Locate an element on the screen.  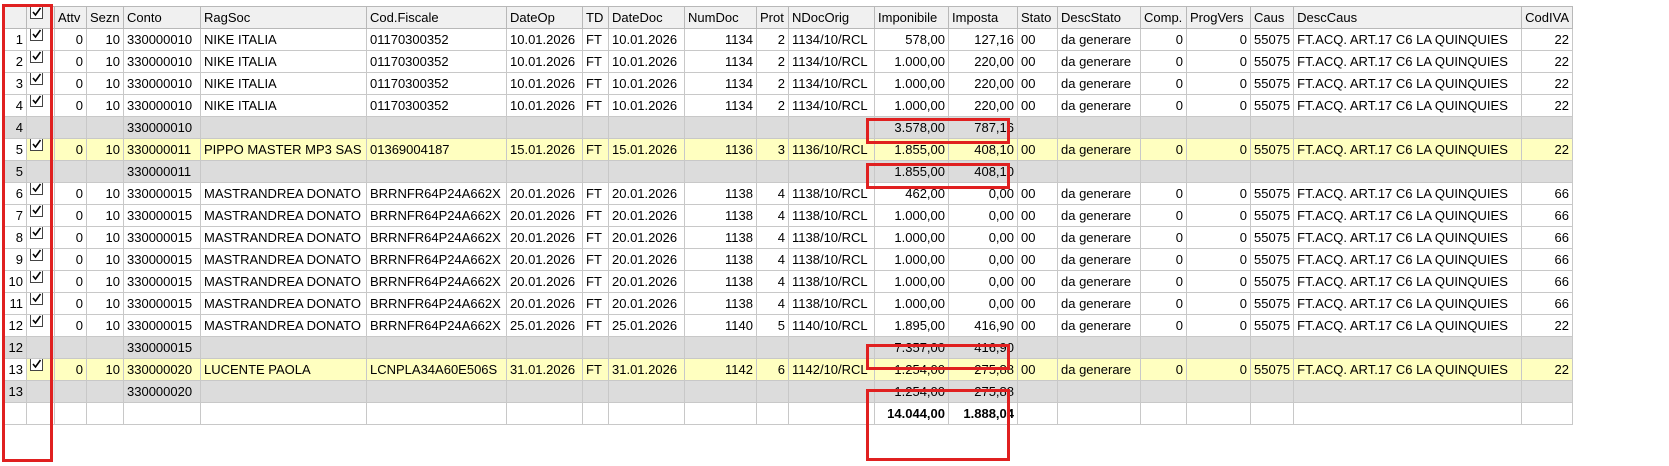
cell-progvers is located at coordinates (1218, 171).